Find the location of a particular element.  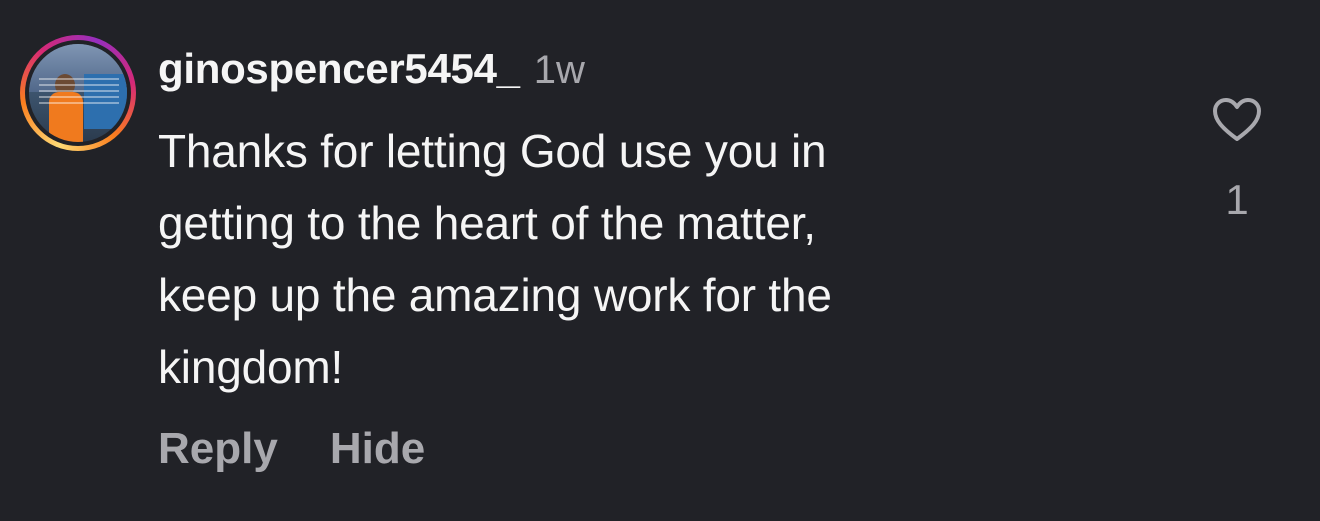

heart-icon is located at coordinates (1237, 120).